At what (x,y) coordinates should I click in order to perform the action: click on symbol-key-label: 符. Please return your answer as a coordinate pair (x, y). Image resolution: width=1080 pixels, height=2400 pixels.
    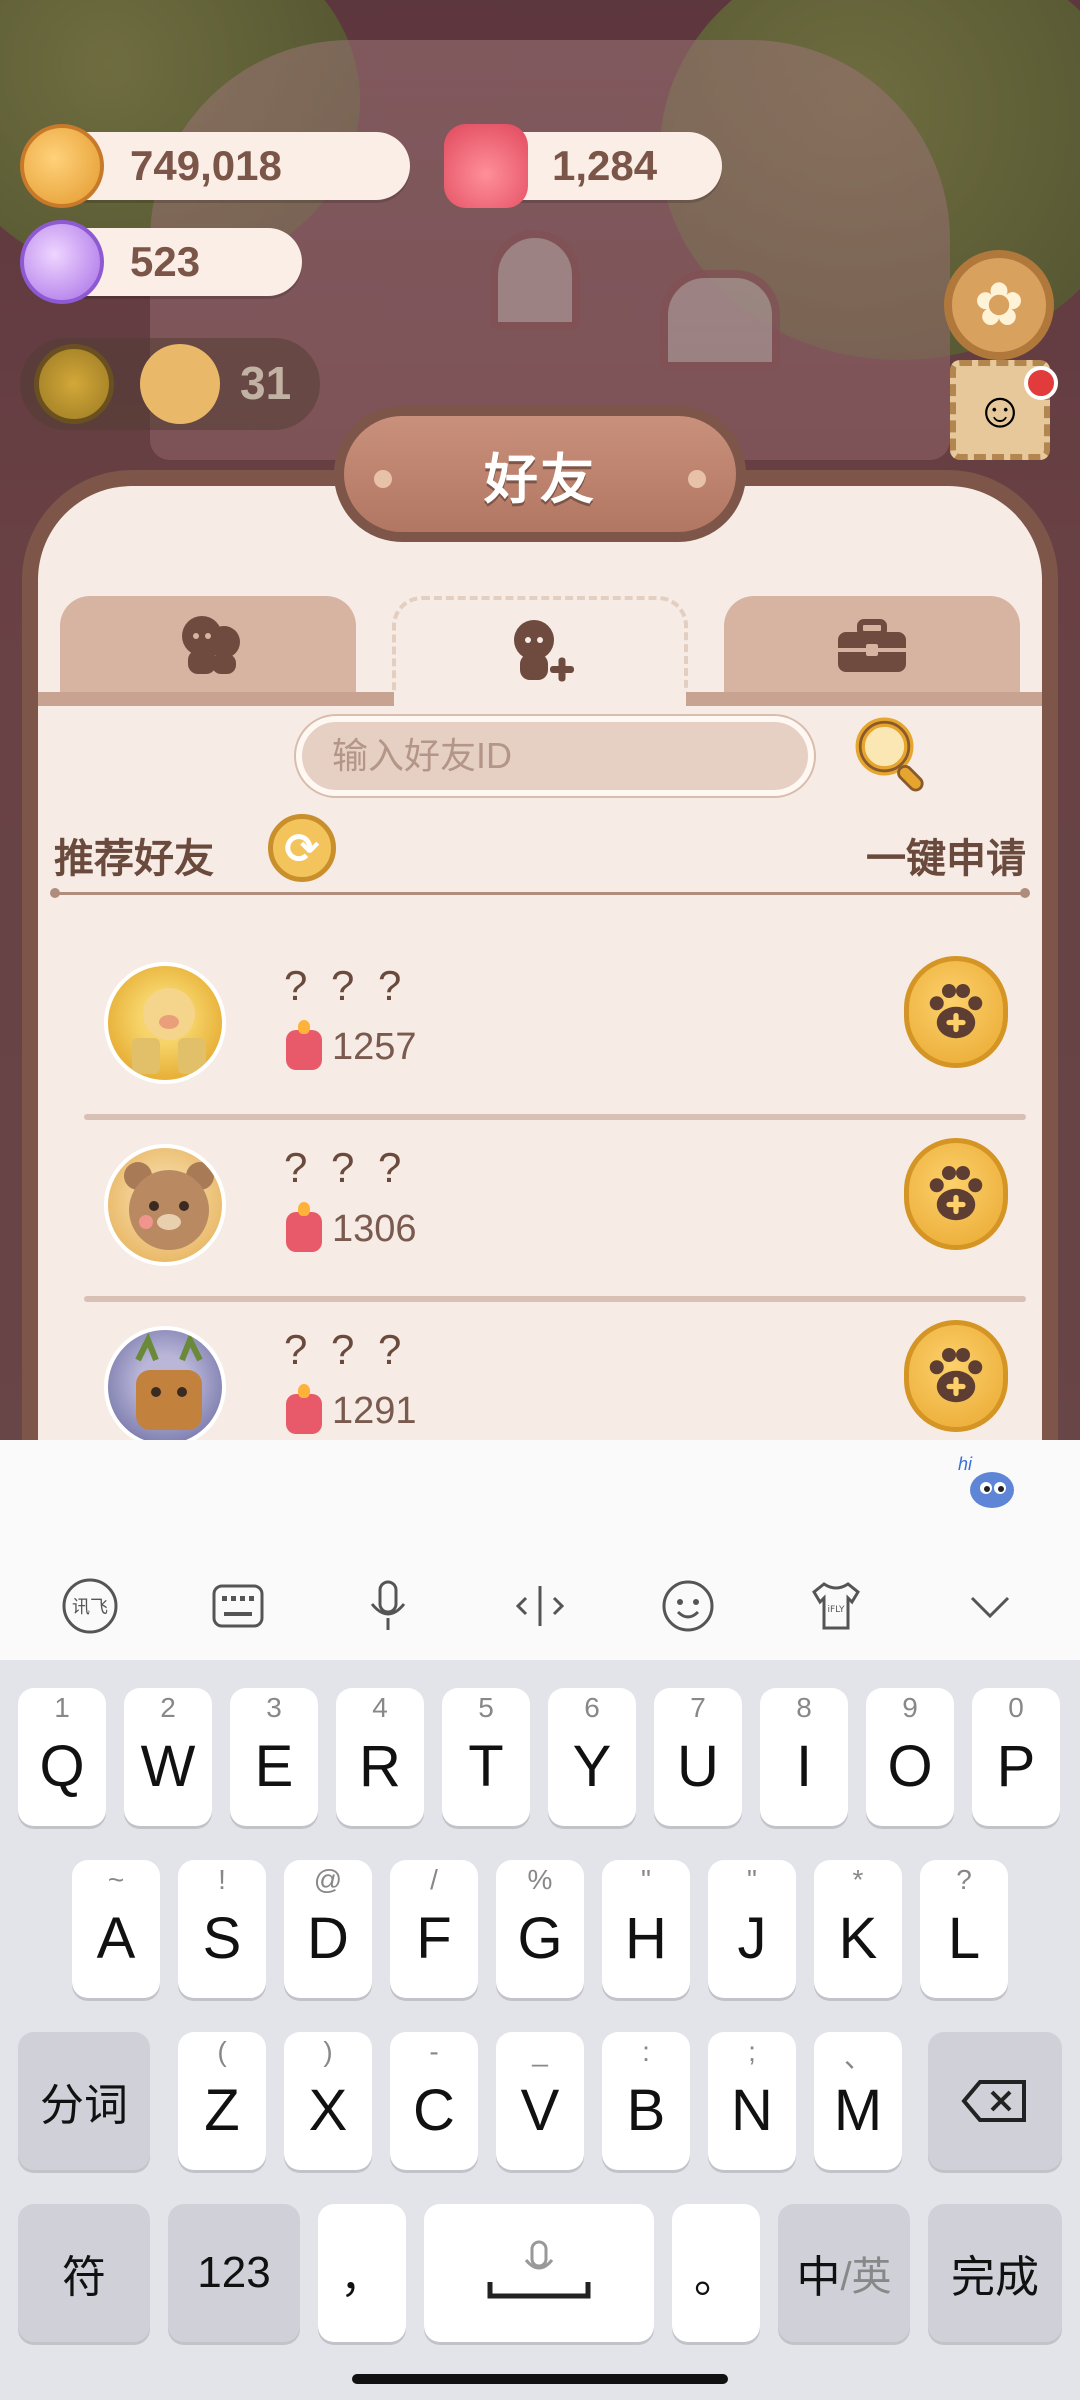
    Looking at the image, I should click on (84, 2277).